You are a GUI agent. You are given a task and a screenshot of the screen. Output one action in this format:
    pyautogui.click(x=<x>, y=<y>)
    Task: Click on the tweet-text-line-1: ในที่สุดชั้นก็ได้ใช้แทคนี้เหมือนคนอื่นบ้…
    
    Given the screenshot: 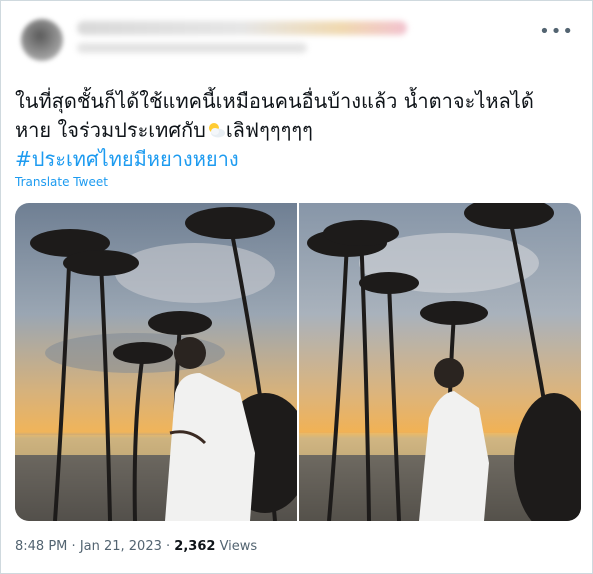 What is the action you would take?
    pyautogui.click(x=274, y=101)
    